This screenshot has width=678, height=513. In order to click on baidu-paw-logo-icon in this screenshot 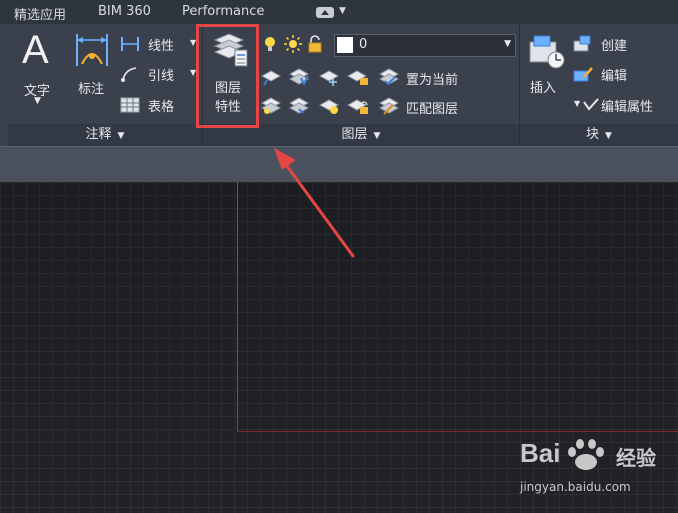, I will do `click(586, 454)`.